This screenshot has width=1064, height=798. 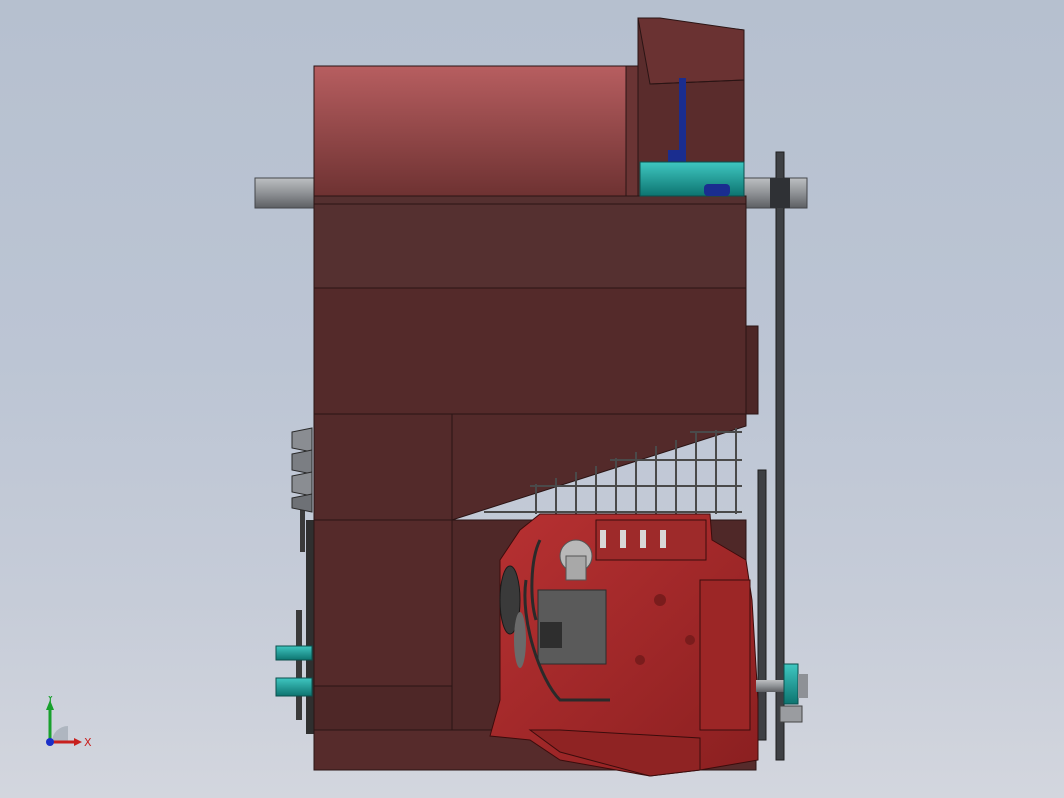 I want to click on engine, so click(x=624, y=645).